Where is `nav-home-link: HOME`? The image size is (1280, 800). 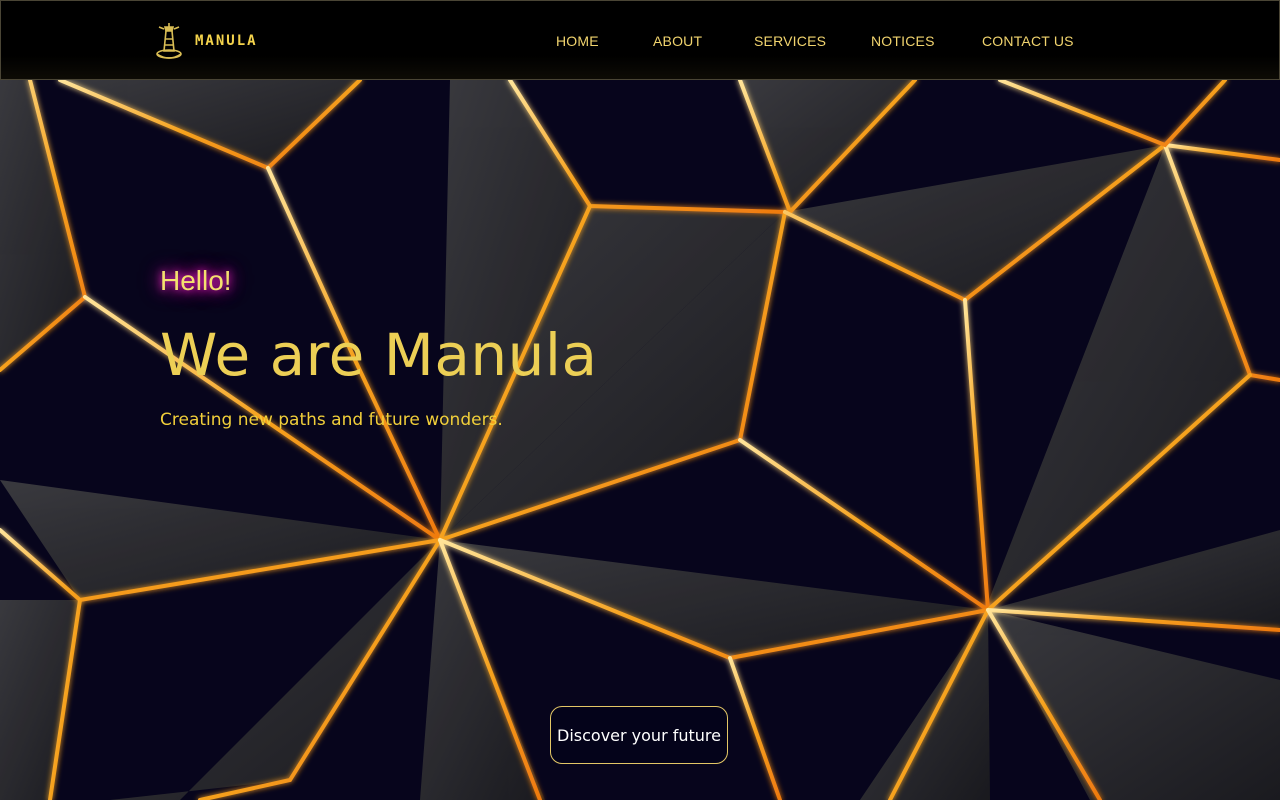
nav-home-link: HOME is located at coordinates (577, 41).